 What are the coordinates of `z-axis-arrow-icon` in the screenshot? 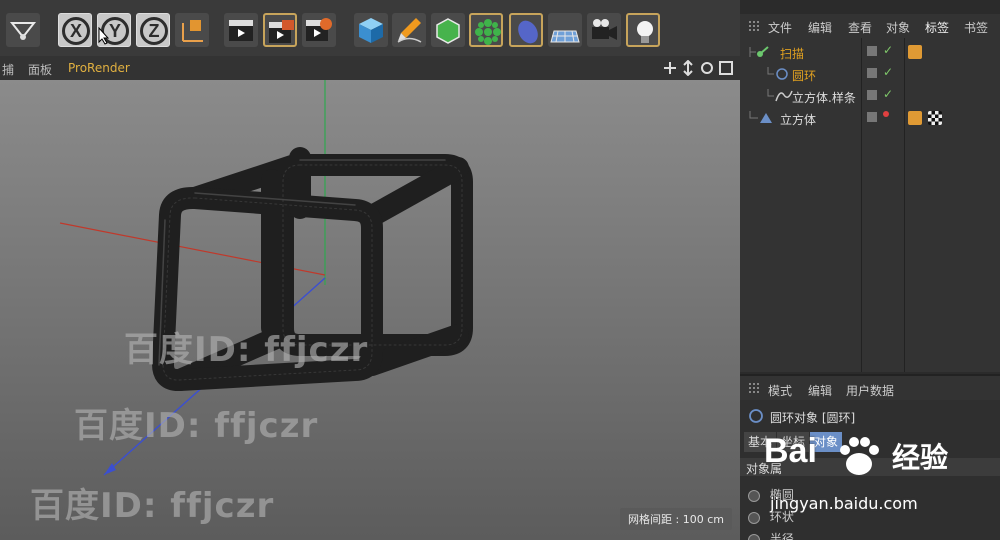 It's located at (110, 469).